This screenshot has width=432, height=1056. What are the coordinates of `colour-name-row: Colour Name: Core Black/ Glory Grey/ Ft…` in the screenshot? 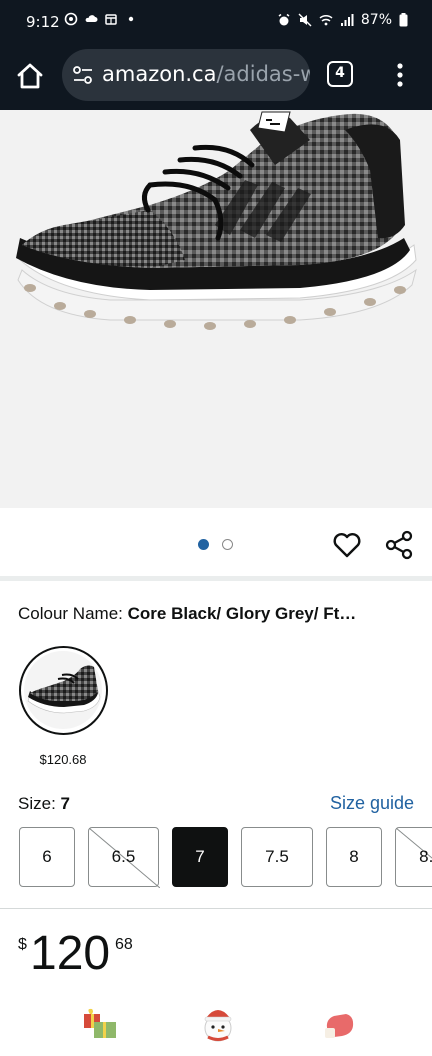 It's located at (216, 614).